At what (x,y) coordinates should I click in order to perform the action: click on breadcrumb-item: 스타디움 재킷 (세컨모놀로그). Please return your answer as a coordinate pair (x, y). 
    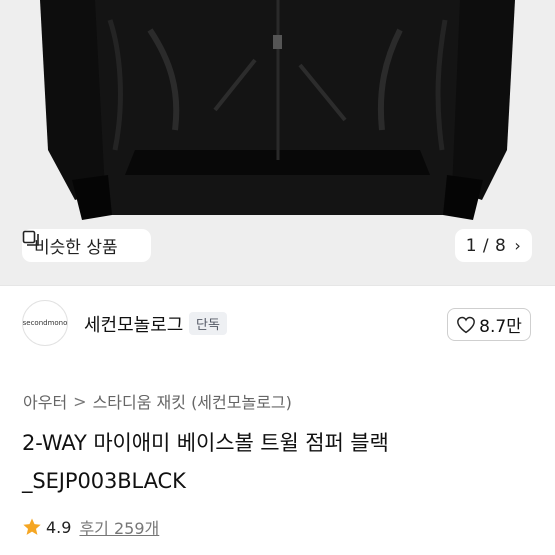
    Looking at the image, I should click on (192, 401).